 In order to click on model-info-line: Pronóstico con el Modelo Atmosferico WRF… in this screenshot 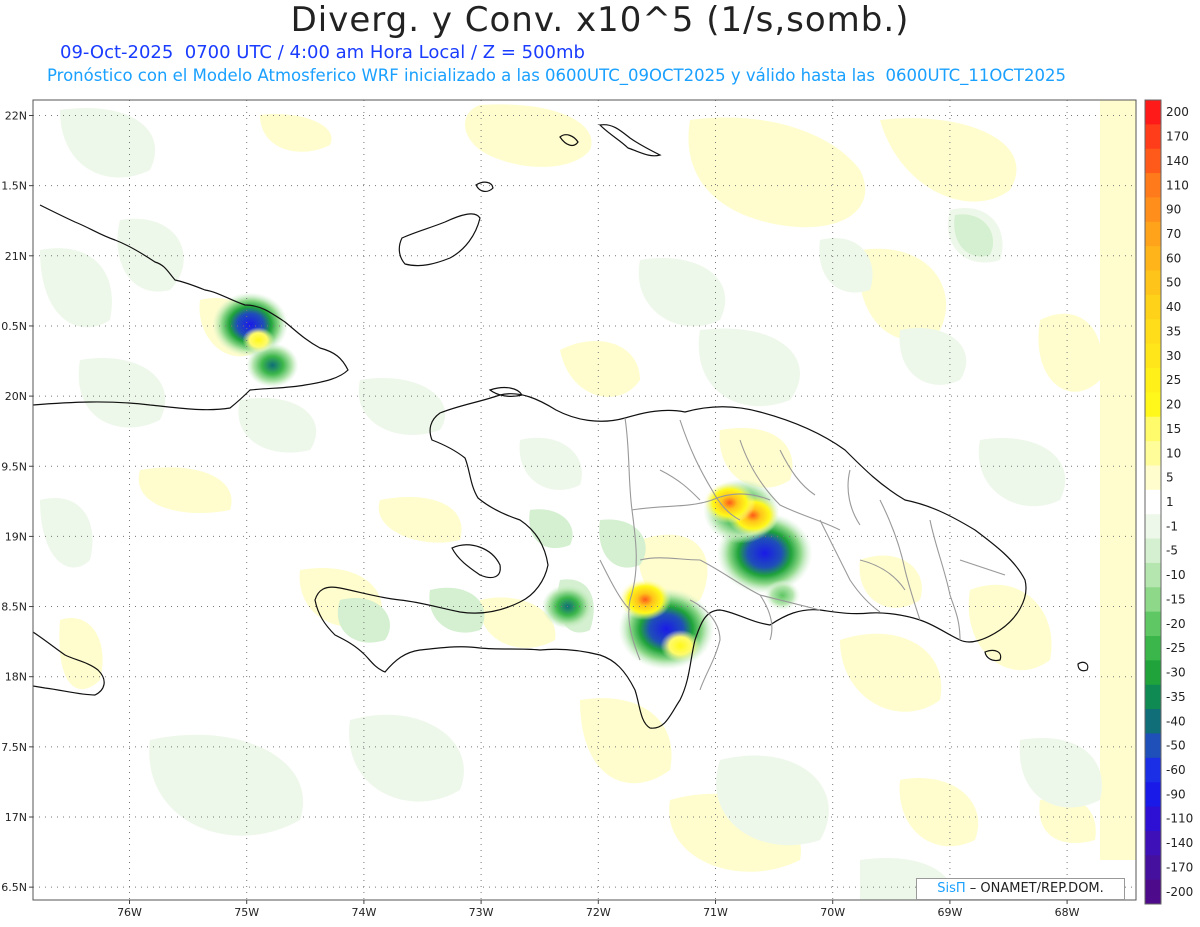, I will do `click(556, 75)`.